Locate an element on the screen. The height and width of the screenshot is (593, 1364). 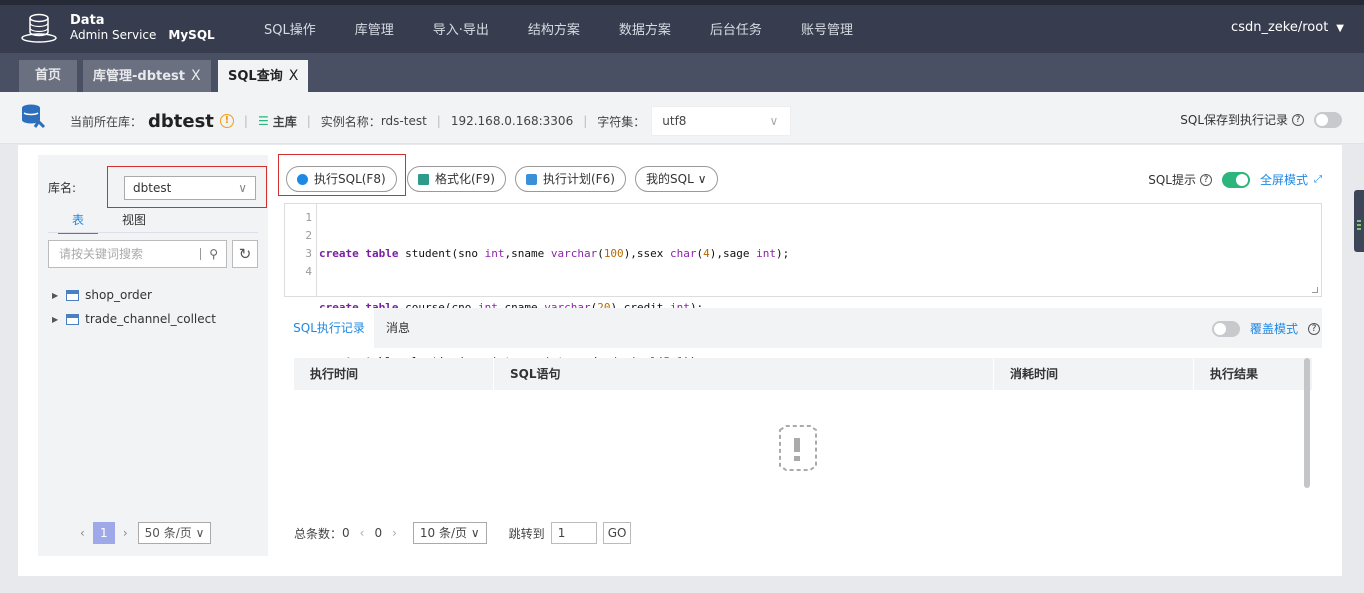
line-number: 4 is located at coordinates (308, 271).